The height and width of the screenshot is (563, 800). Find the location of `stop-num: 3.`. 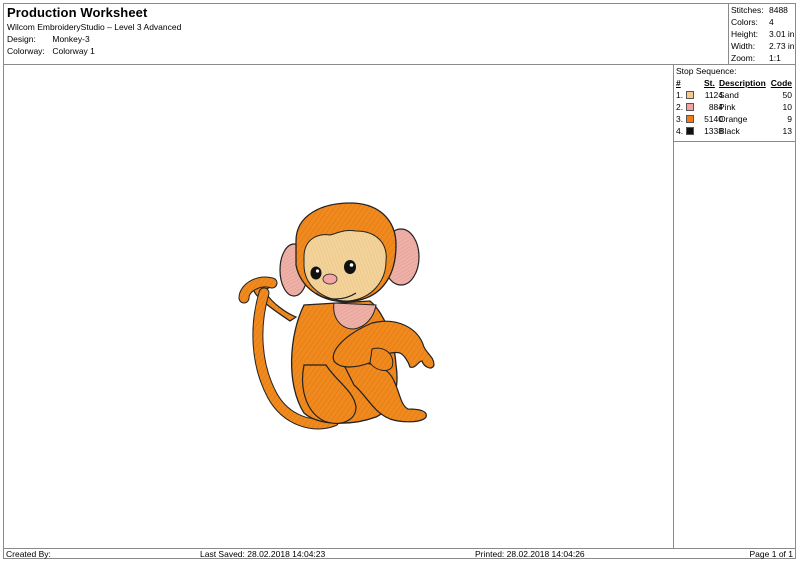

stop-num: 3. is located at coordinates (680, 119).